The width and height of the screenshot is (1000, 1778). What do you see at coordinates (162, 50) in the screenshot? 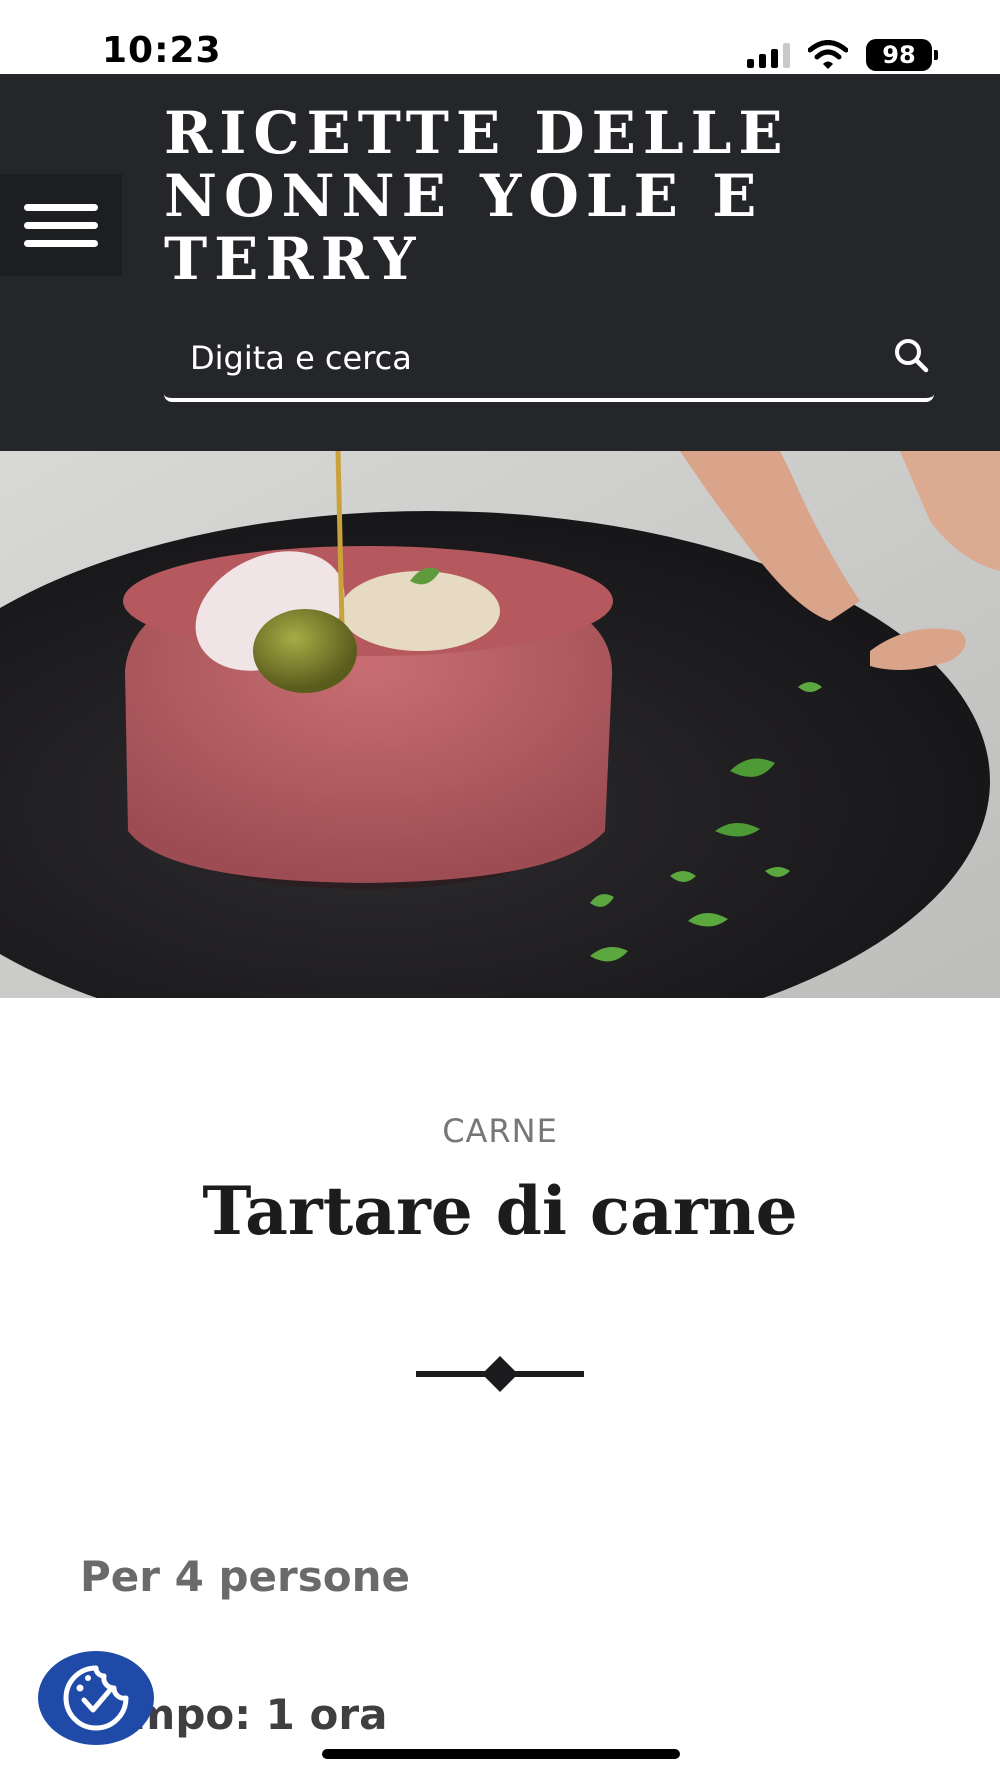
I see `status-time: 10:23` at bounding box center [162, 50].